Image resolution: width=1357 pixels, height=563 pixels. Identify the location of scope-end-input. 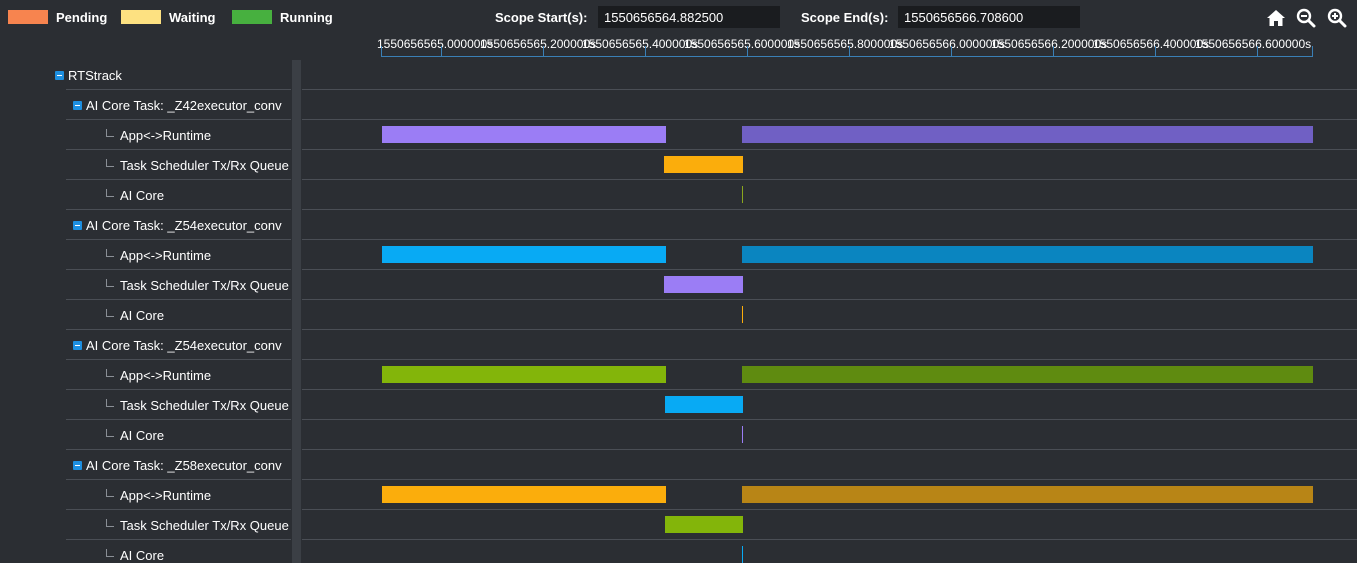
(989, 17).